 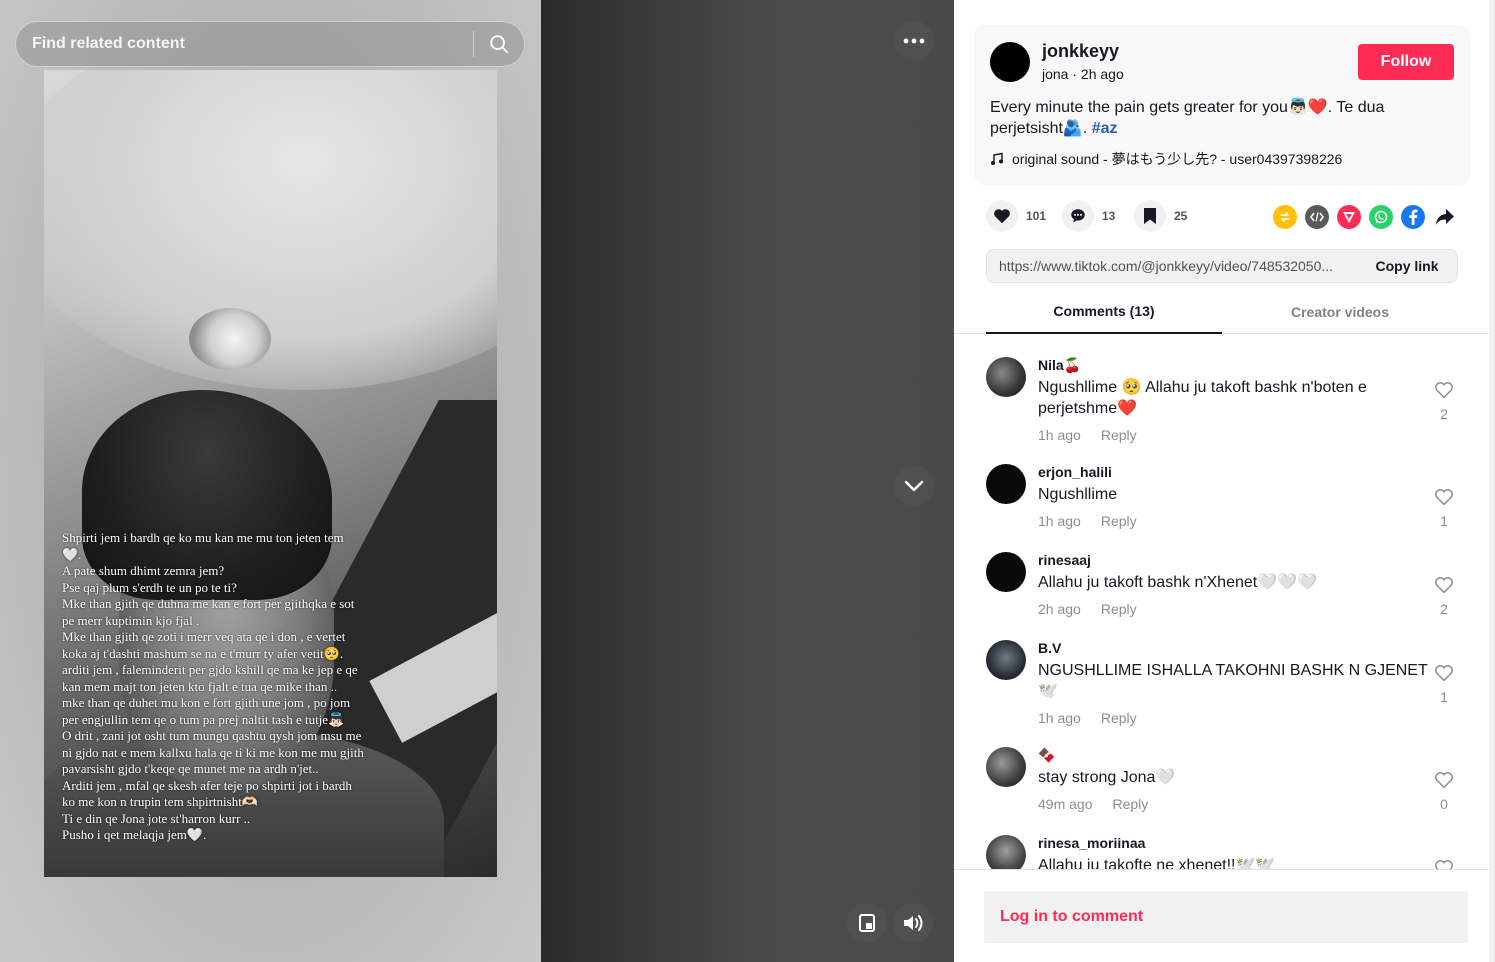 I want to click on comment-text: stay strong Jona🤍, so click(x=1107, y=777).